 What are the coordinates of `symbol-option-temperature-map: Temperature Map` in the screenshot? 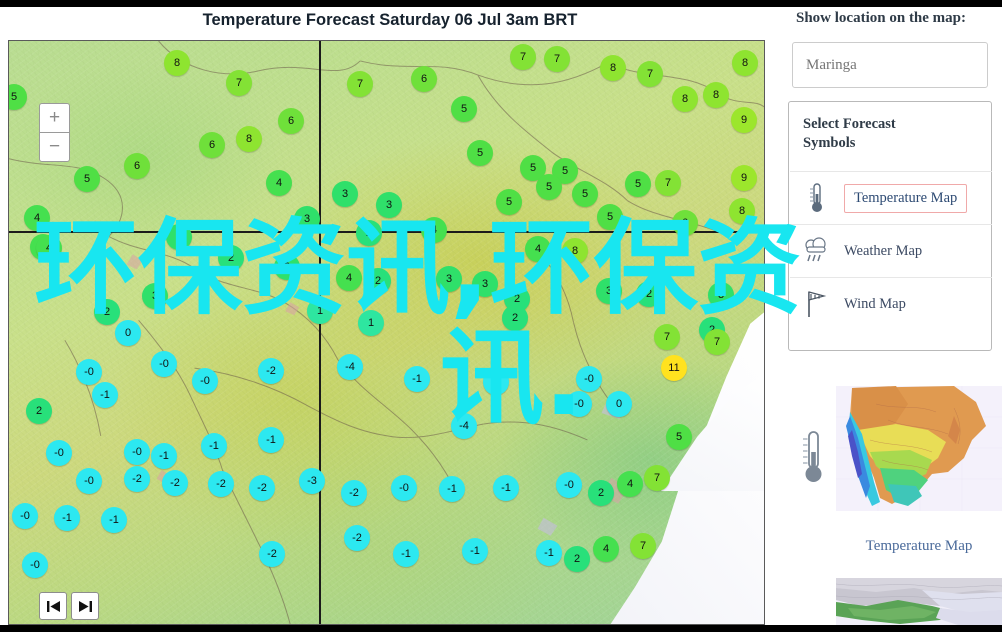 It's located at (891, 197).